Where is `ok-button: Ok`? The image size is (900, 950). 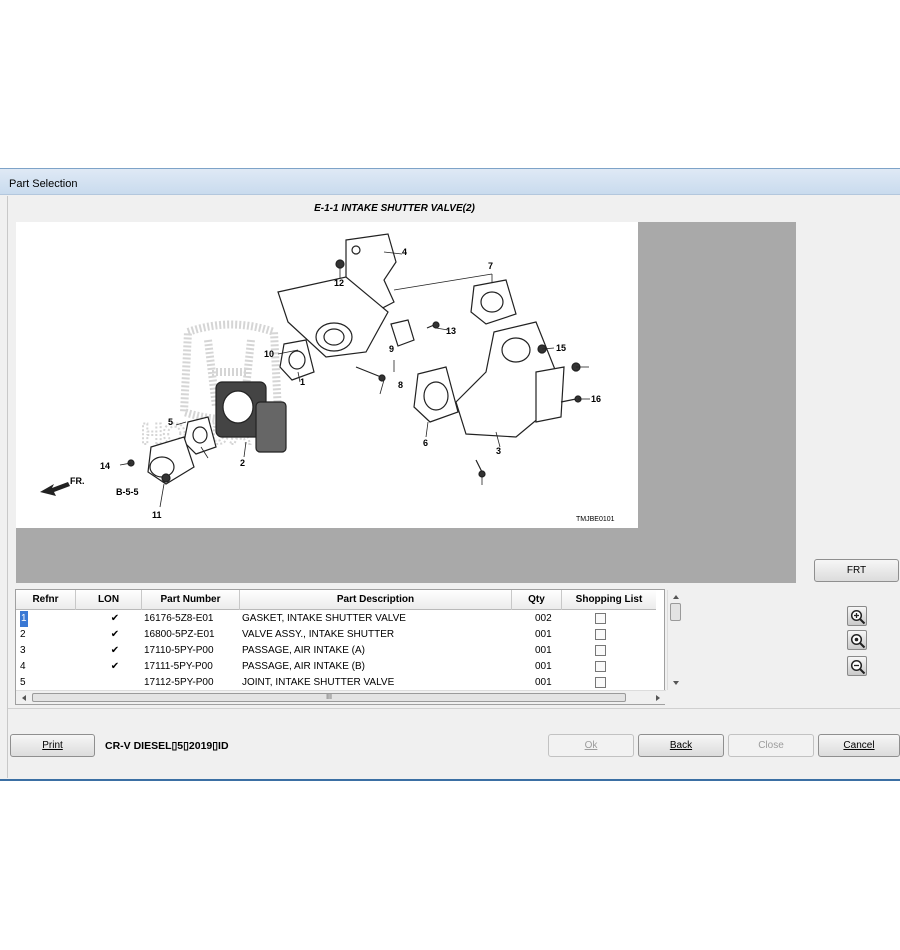 ok-button: Ok is located at coordinates (591, 745).